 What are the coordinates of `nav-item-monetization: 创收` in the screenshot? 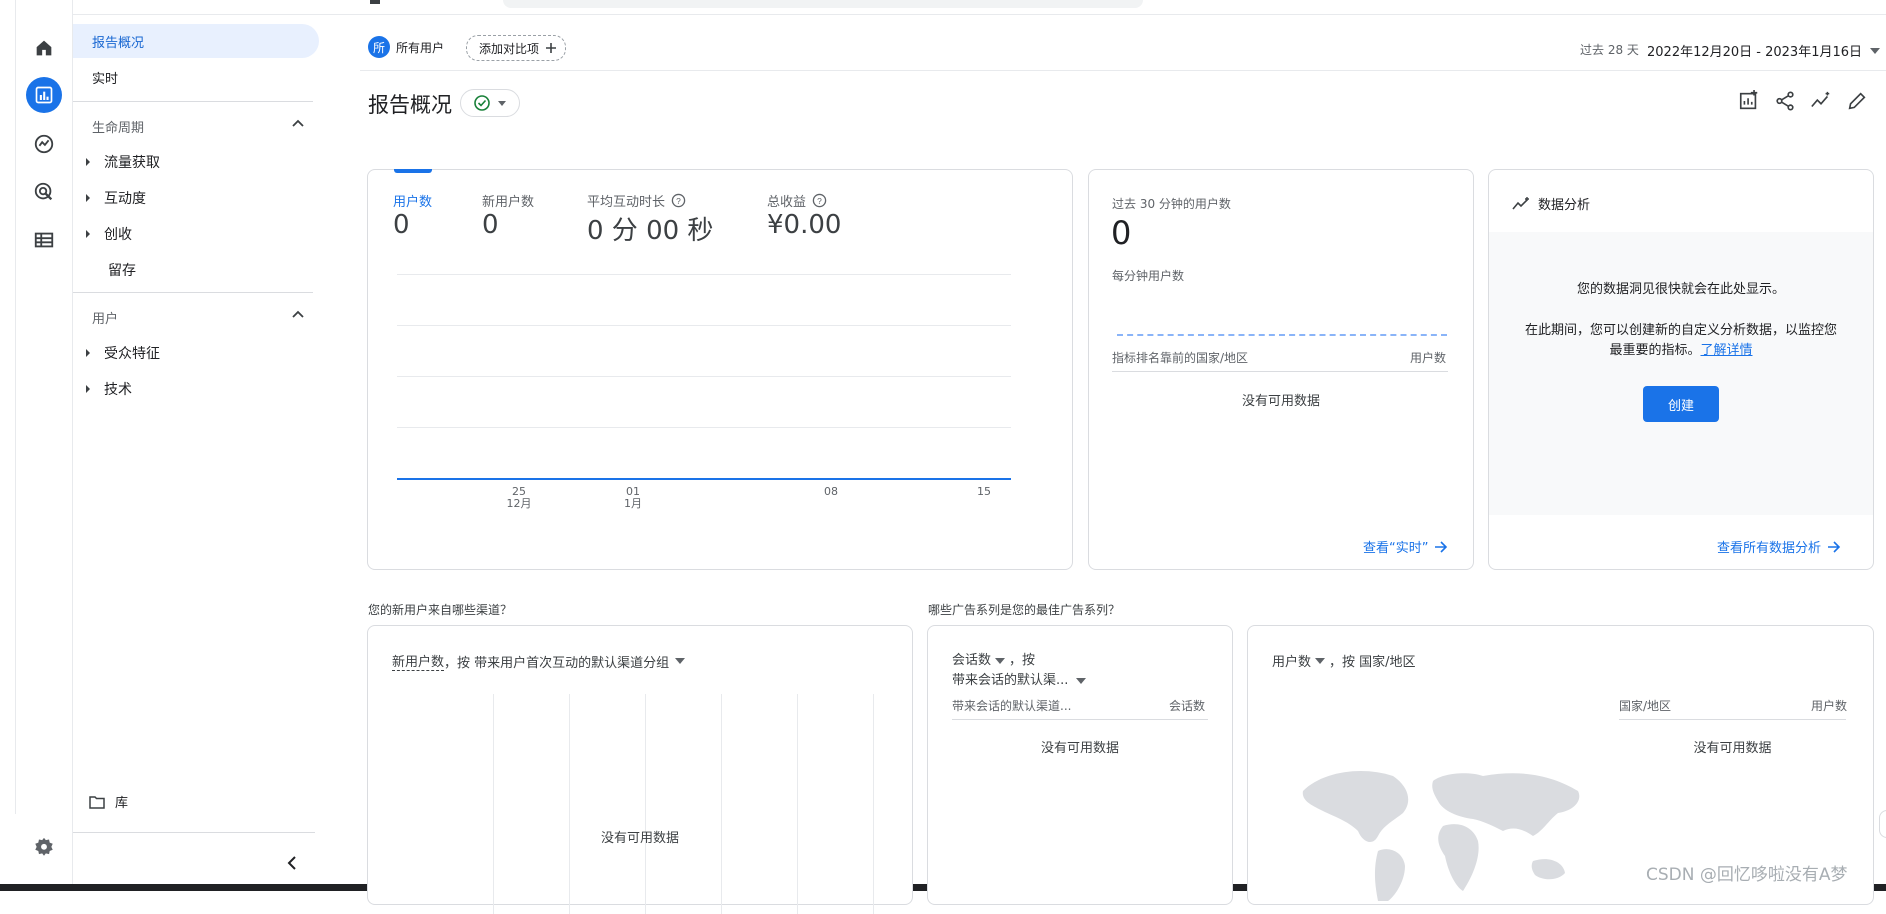 It's located at (109, 234).